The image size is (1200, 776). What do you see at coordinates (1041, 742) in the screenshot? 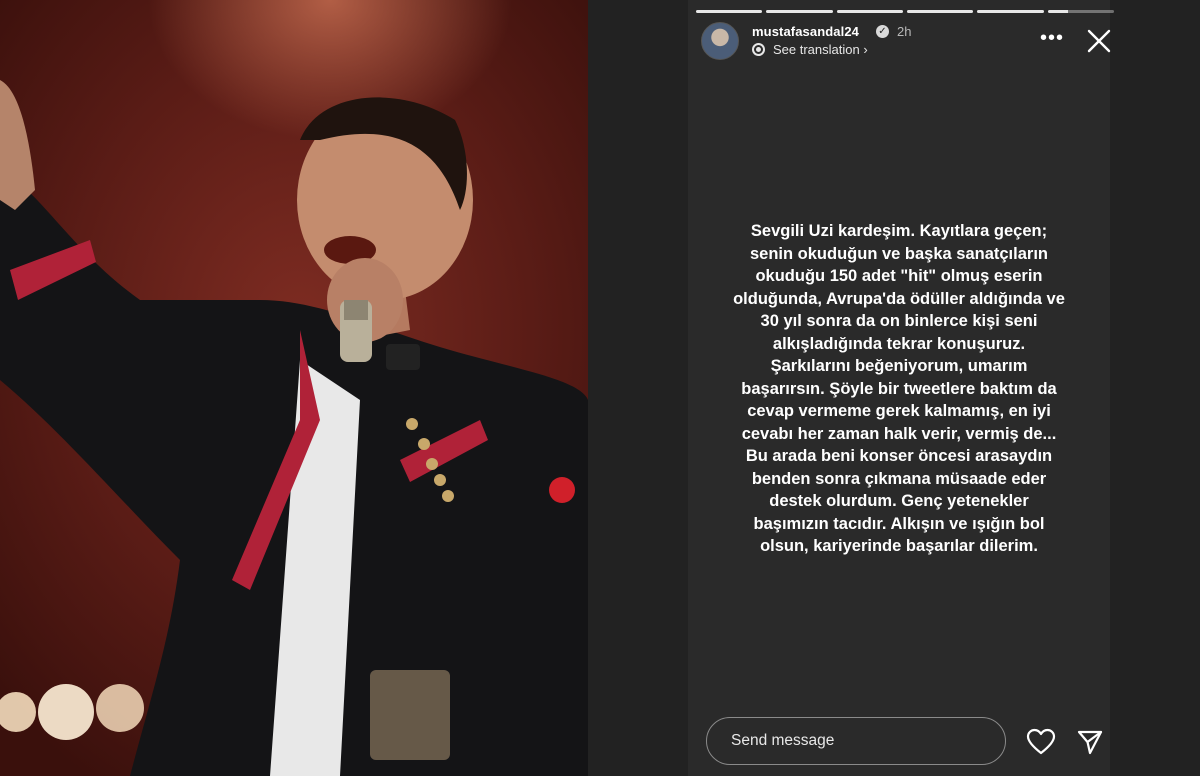
I see `heart-icon` at bounding box center [1041, 742].